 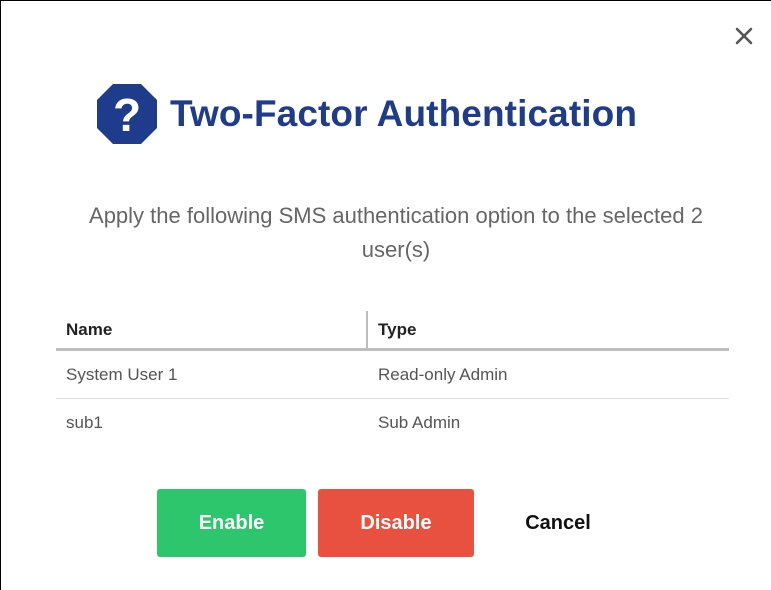 I want to click on close-icon, so click(x=745, y=37).